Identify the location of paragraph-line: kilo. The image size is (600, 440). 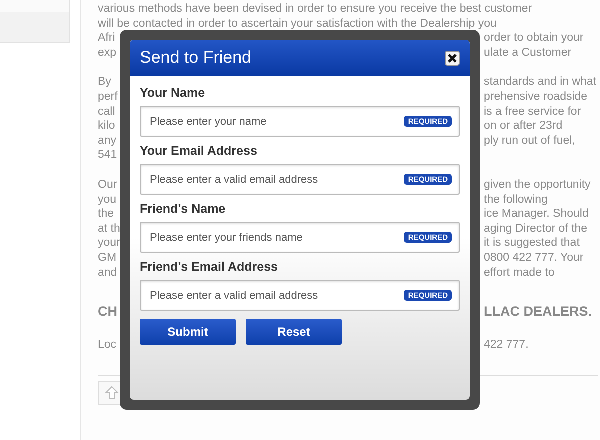
(107, 126).